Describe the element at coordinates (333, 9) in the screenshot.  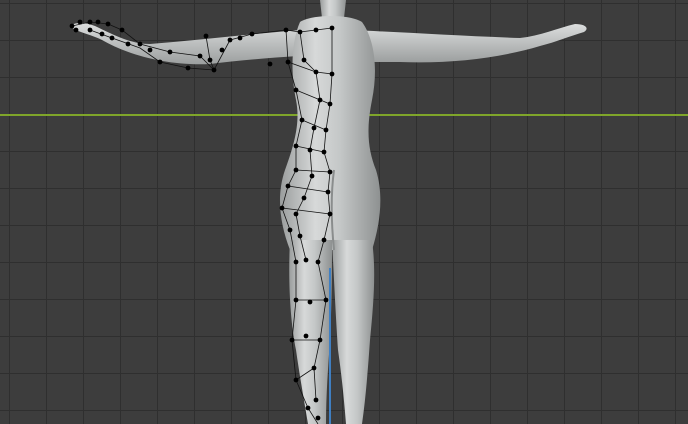
I see `neck` at that location.